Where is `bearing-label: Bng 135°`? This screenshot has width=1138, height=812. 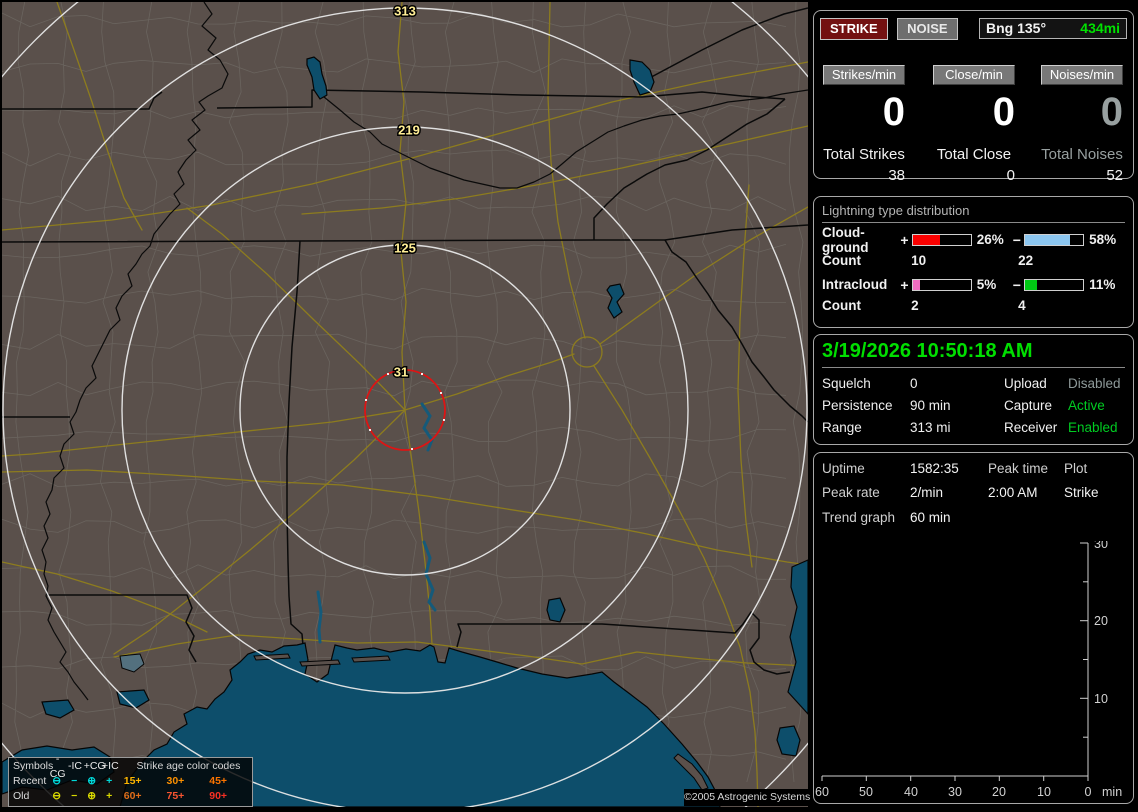
bearing-label: Bng 135° is located at coordinates (1016, 28).